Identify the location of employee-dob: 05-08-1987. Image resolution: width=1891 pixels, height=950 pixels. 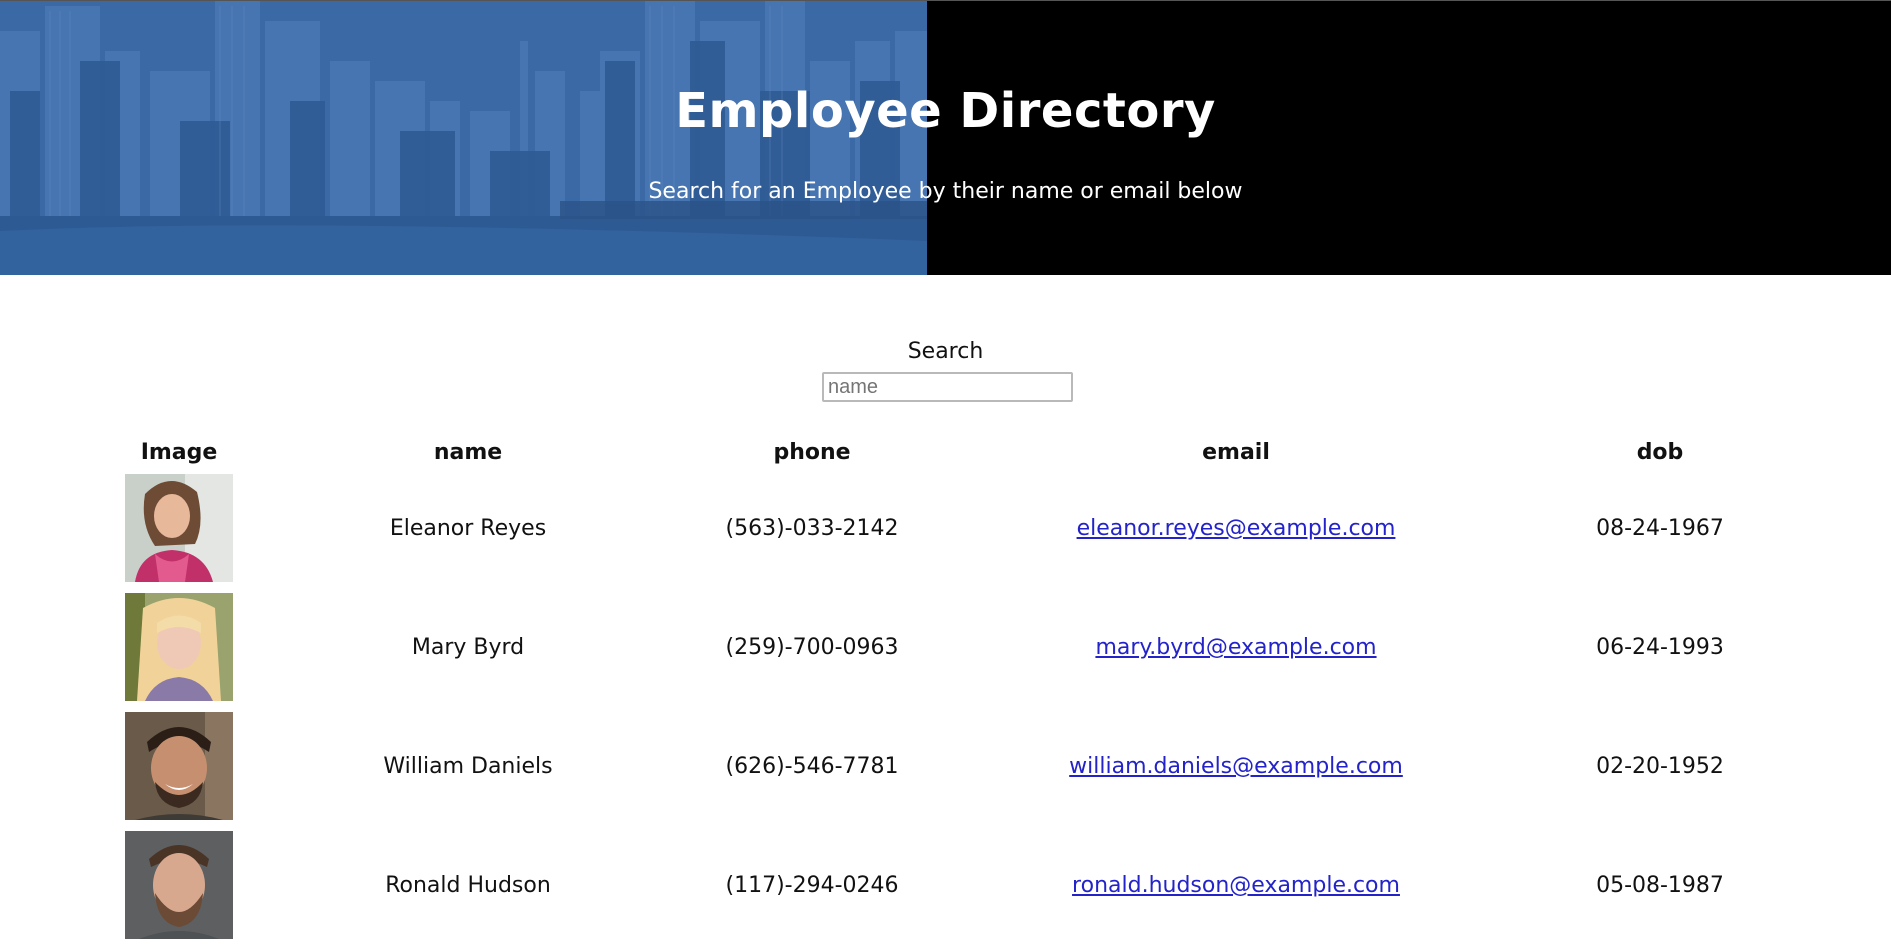
(1660, 885).